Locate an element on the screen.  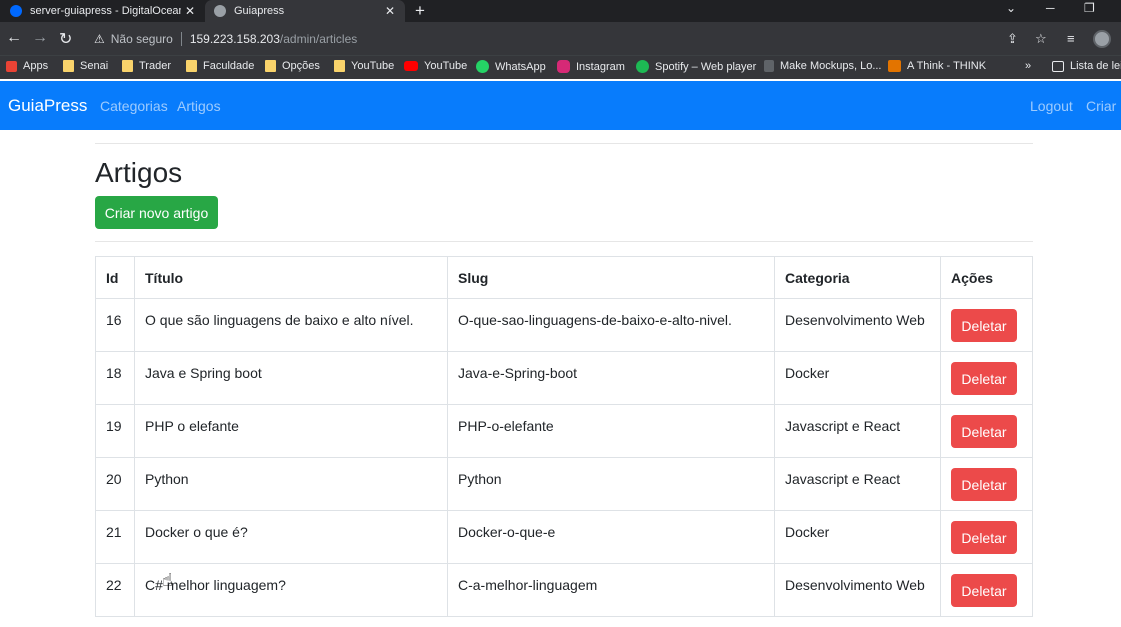
nav-link-criar: Criar is located at coordinates (1101, 106).